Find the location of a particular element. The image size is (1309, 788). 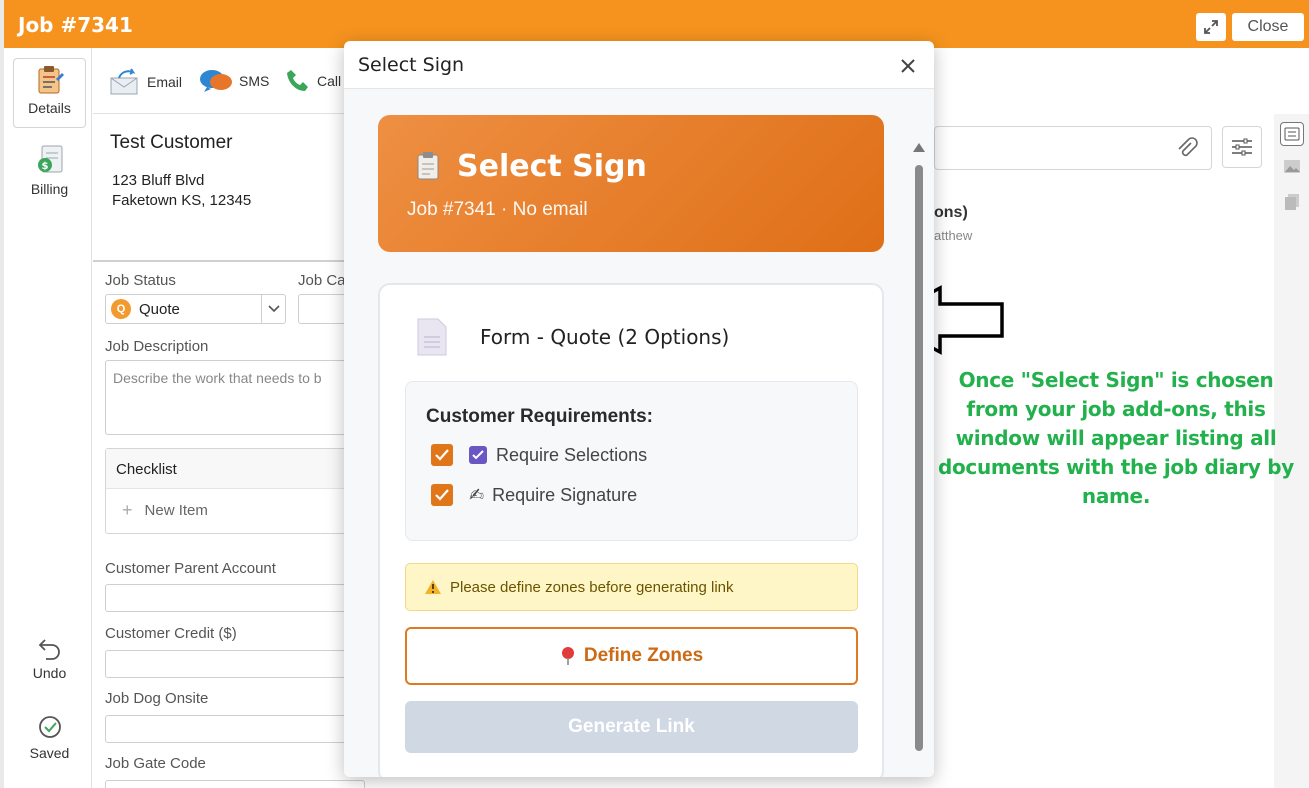

undo-icon is located at coordinates (49, 649).